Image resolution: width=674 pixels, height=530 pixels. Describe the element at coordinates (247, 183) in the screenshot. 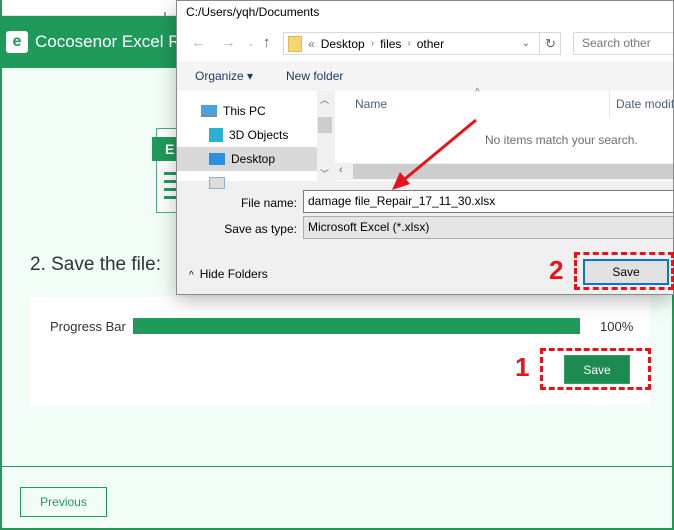

I see `nav-item-documents` at that location.